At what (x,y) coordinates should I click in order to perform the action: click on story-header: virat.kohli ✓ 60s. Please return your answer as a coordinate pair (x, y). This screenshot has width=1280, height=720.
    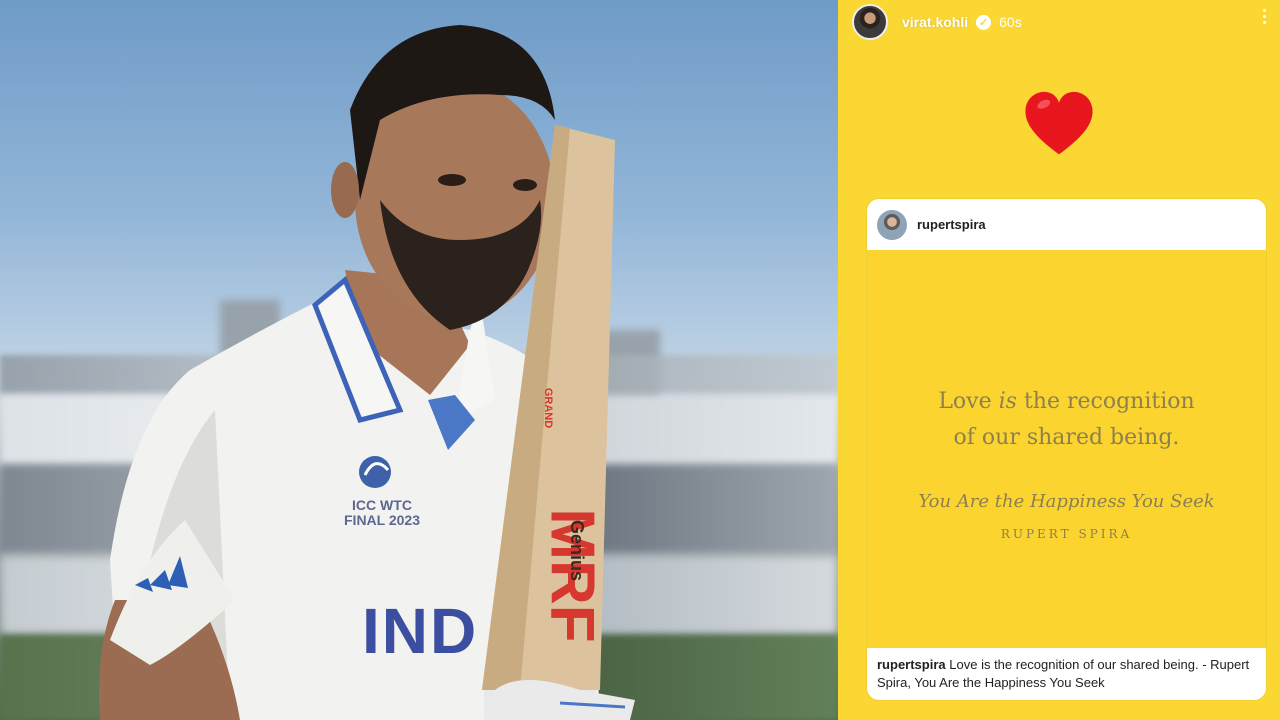
    Looking at the image, I should click on (1062, 22).